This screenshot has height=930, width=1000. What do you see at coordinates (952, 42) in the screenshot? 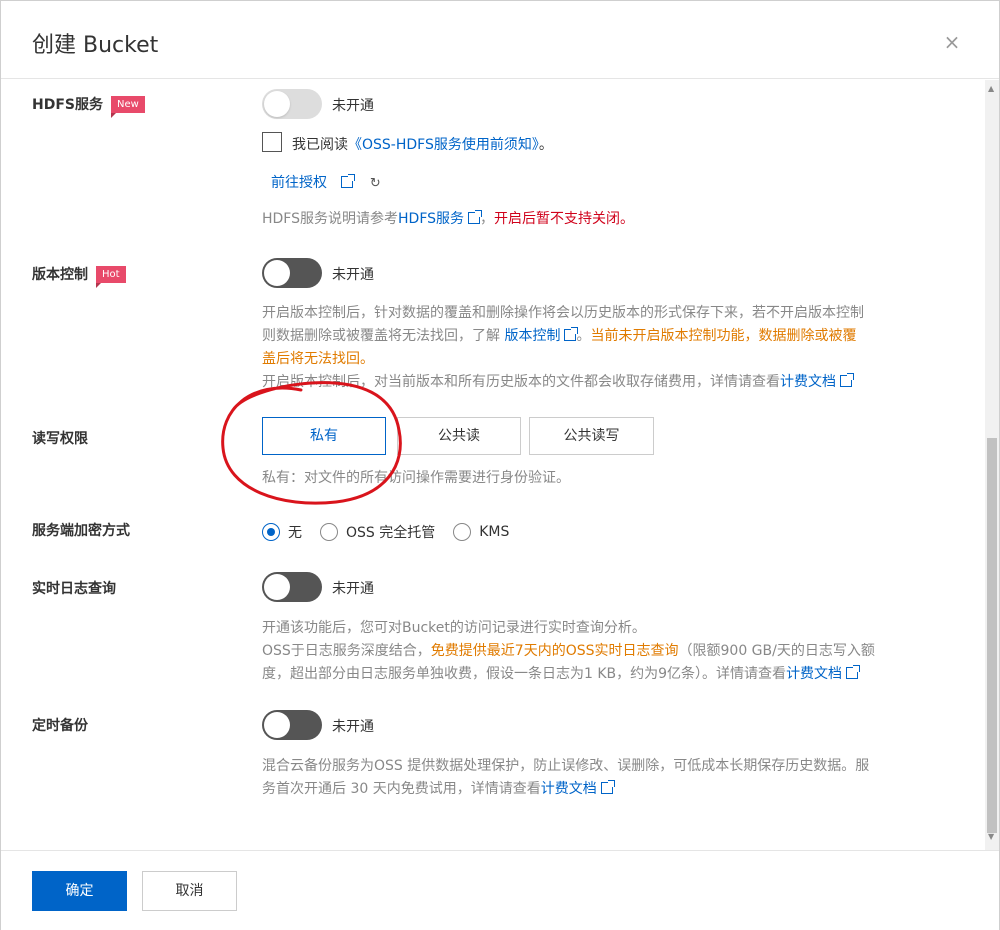
I see `close-icon: ×` at bounding box center [952, 42].